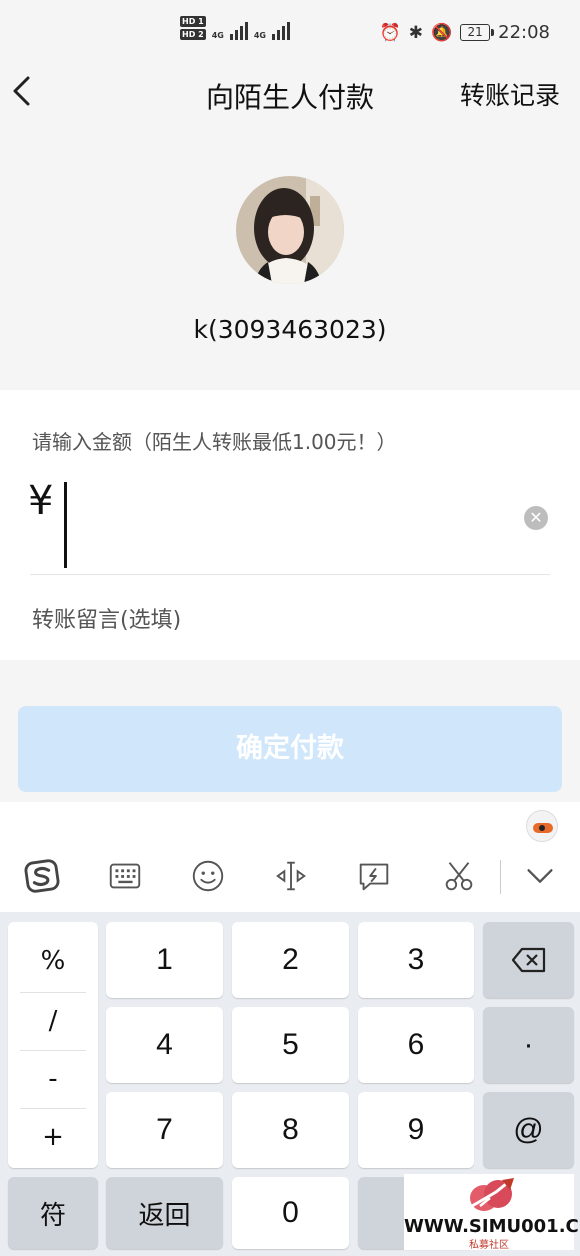 Image resolution: width=580 pixels, height=1256 pixels. What do you see at coordinates (290, 94) in the screenshot?
I see `nav-bar: 向陌生人付款 转账记录` at bounding box center [290, 94].